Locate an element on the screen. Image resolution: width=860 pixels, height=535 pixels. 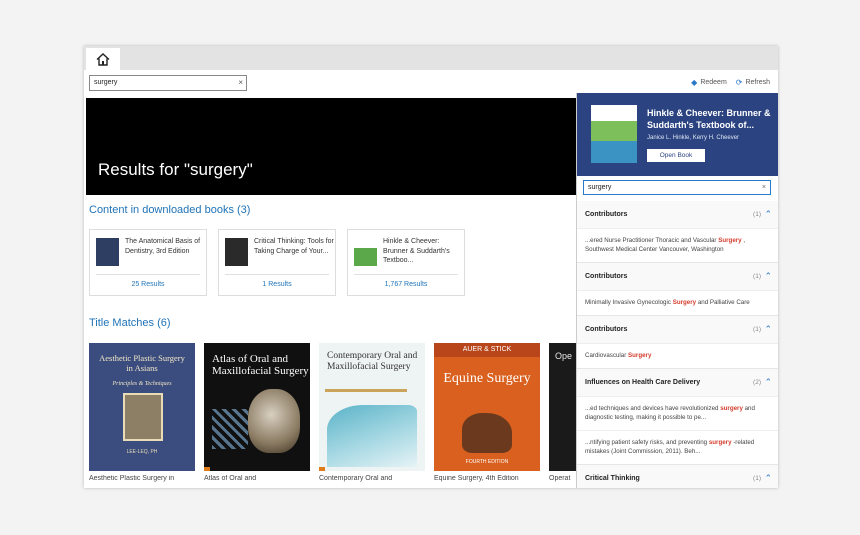
title-matches-title: Title Matches (6) is located at coordinates (130, 323).